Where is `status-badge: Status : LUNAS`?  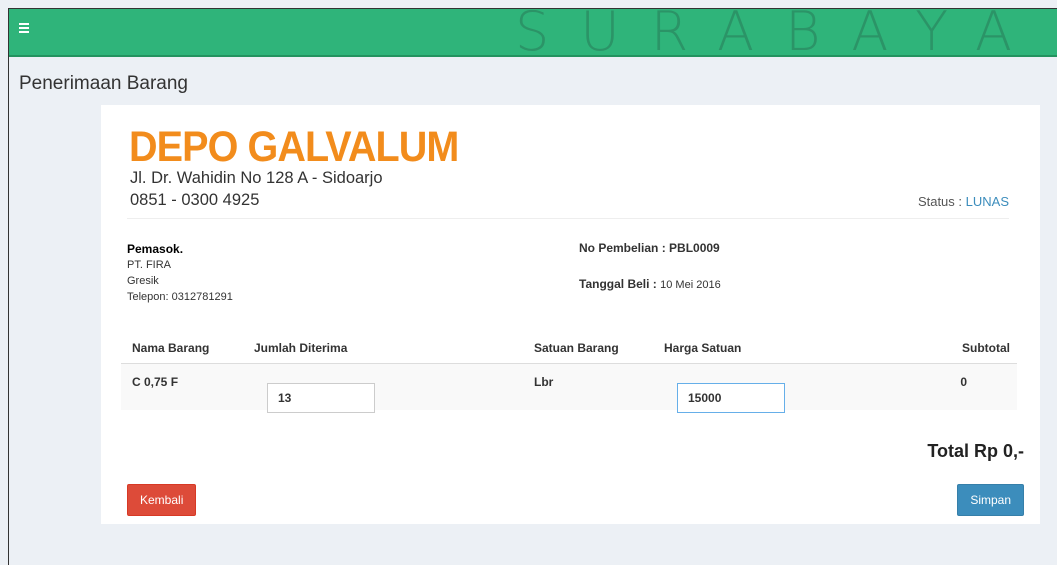 status-badge: Status : LUNAS is located at coordinates (963, 201).